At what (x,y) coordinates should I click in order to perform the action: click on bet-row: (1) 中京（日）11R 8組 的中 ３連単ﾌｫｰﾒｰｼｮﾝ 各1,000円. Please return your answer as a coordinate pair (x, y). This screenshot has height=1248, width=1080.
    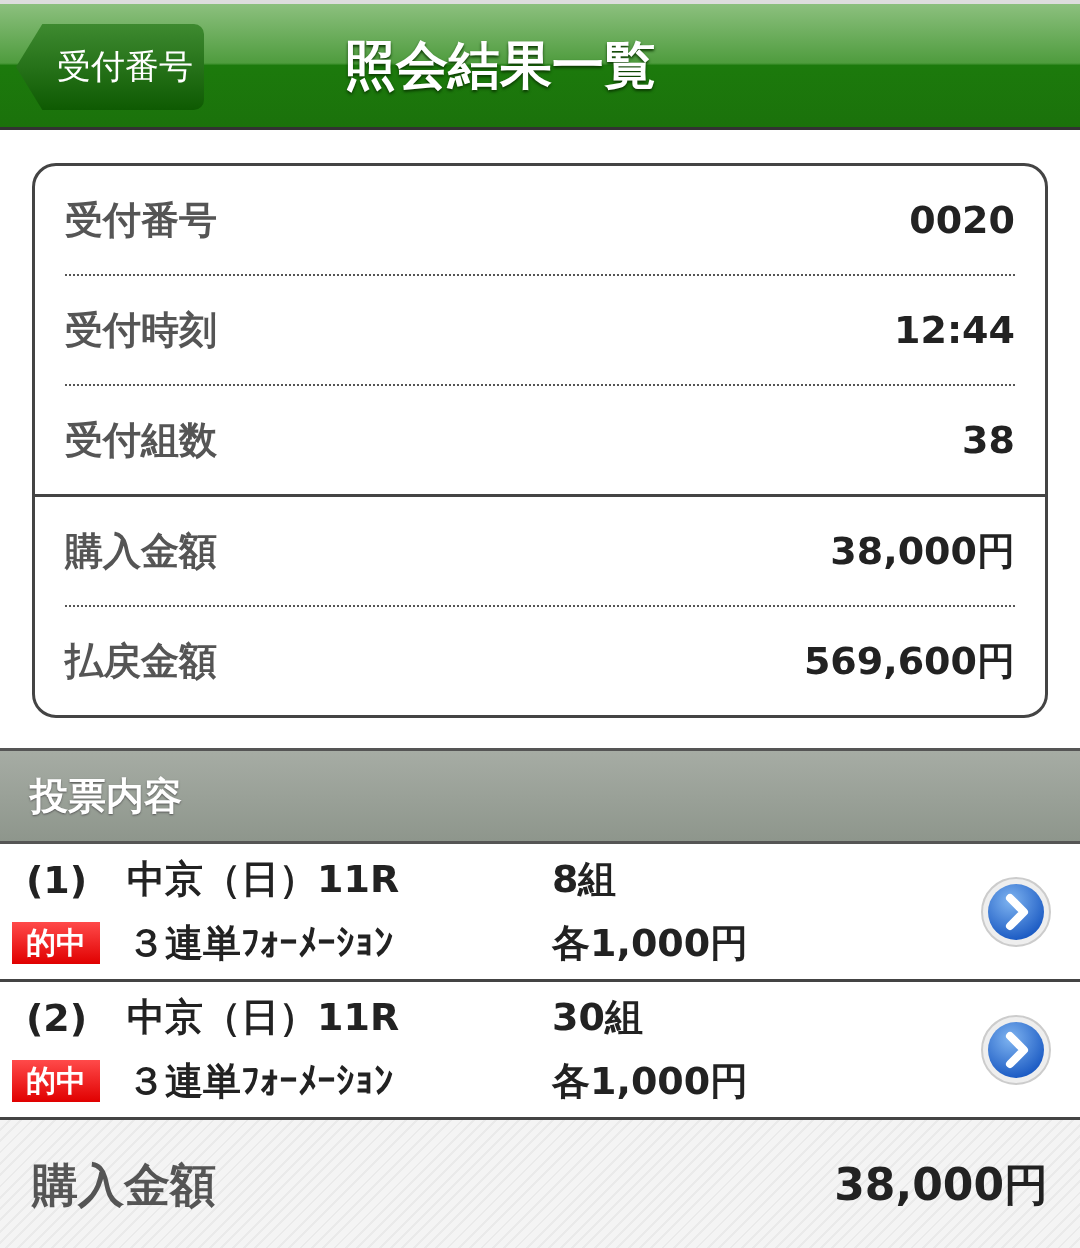
    Looking at the image, I should click on (540, 913).